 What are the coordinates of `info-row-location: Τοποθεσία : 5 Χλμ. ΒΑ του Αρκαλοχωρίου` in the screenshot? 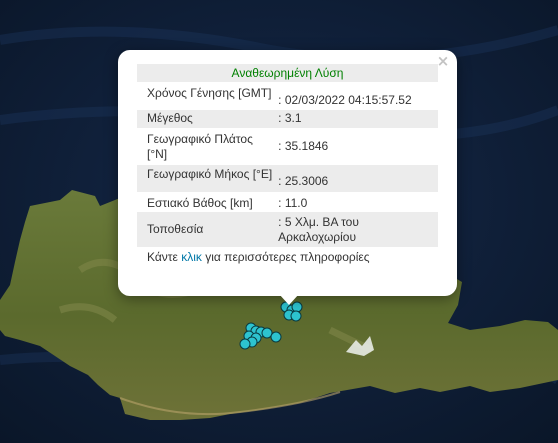 It's located at (287, 229).